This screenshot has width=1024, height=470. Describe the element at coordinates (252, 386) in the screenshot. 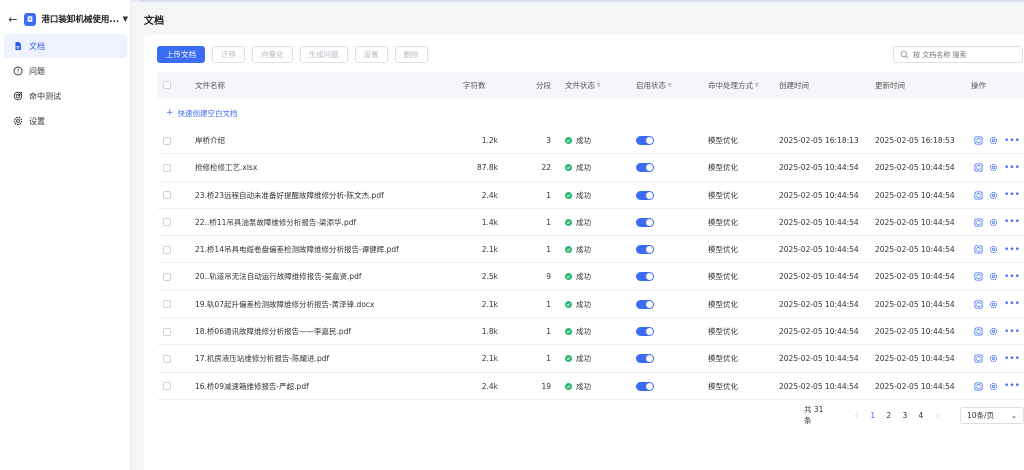

I see `document-name: 16.桥09减速箱维修报告-严超.pdf` at that location.